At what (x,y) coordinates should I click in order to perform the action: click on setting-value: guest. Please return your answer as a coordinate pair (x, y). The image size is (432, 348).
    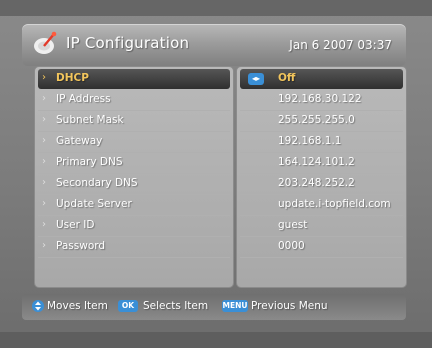
    Looking at the image, I should click on (293, 225).